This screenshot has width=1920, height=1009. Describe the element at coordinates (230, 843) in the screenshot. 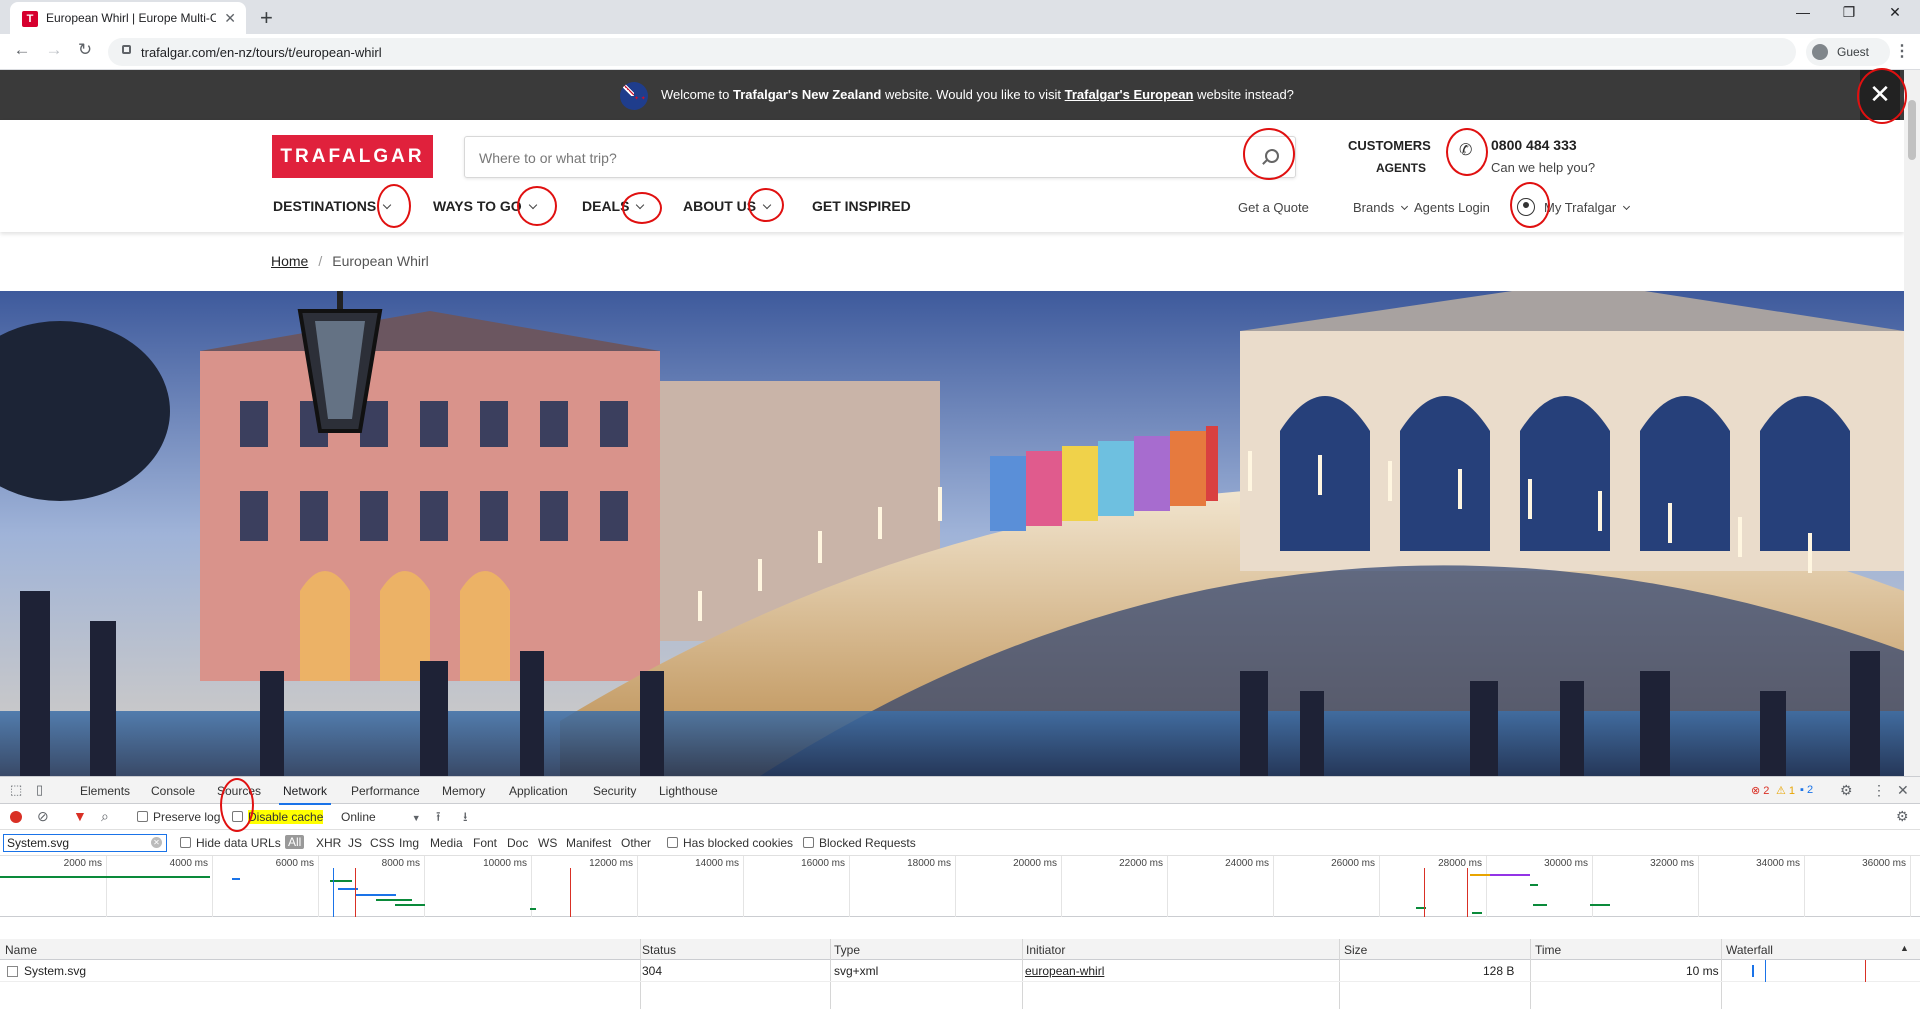

I see `hide-data-urls-checkbox: Hide data URLs` at that location.